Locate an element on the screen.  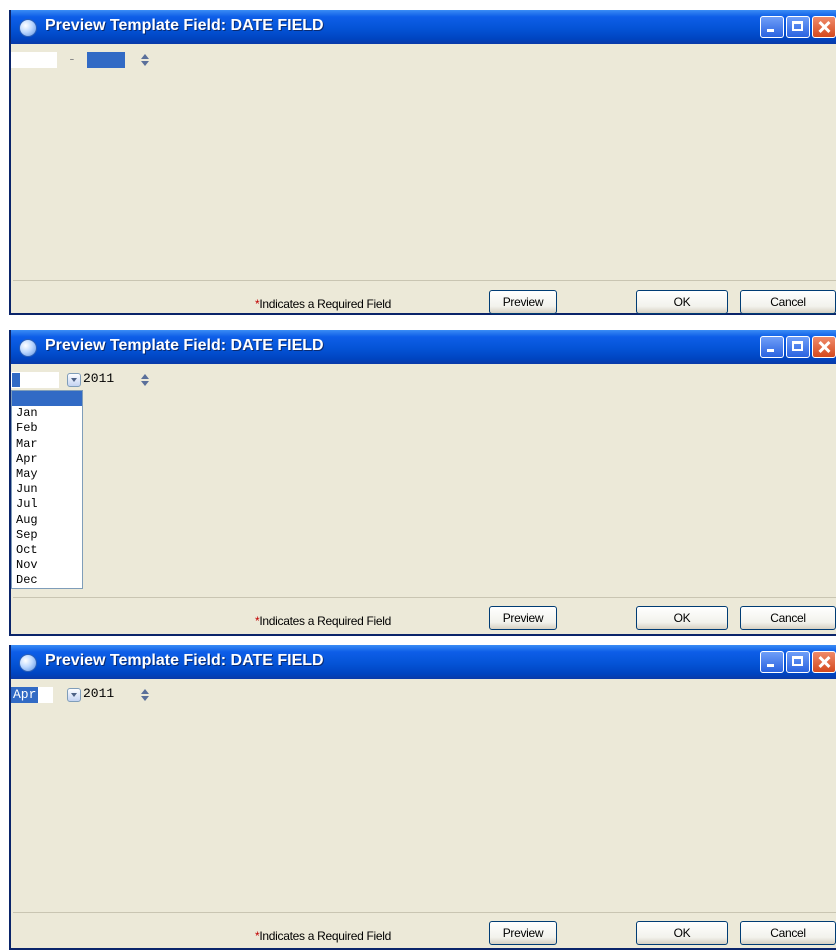
month-option: May is located at coordinates (47, 474).